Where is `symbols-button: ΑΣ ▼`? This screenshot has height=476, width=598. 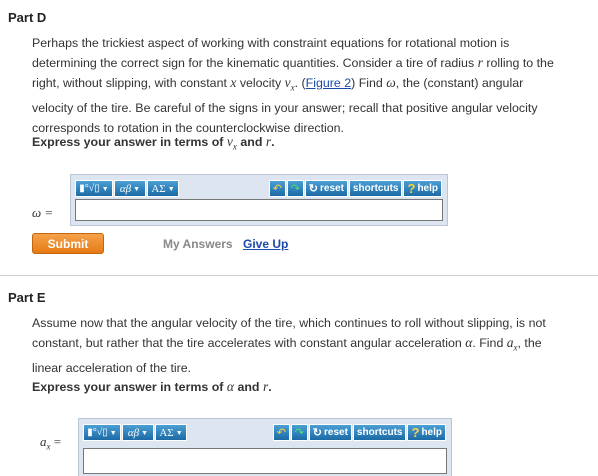
symbols-button: ΑΣ ▼ is located at coordinates (163, 188).